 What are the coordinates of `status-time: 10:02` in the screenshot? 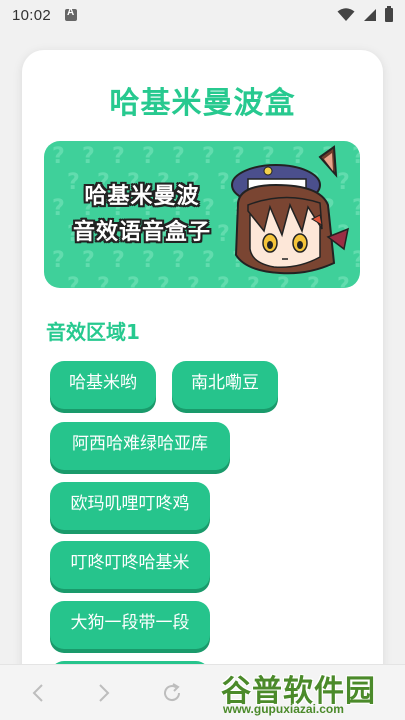 It's located at (32, 15).